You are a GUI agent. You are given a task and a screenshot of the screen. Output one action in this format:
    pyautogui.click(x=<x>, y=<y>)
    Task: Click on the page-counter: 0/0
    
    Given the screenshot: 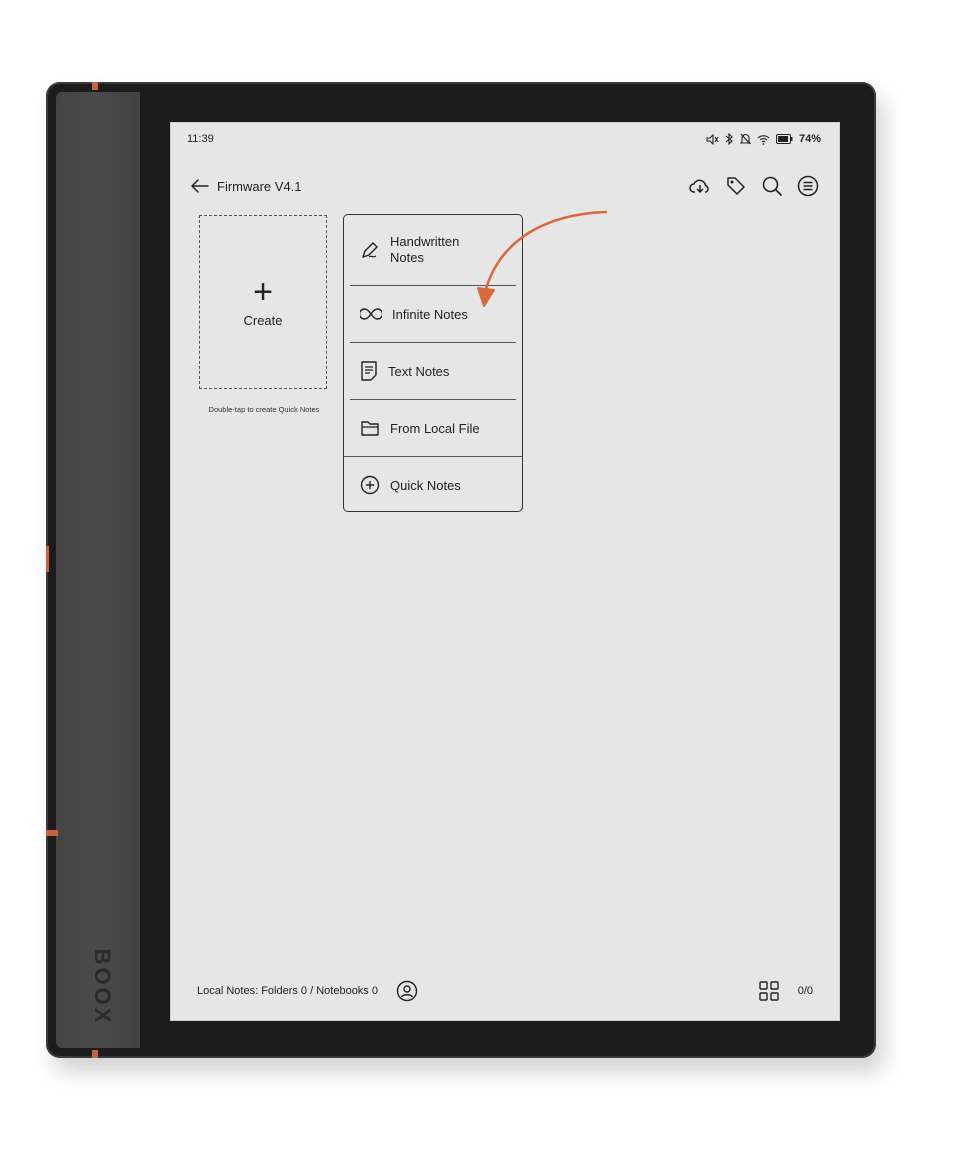 What is the action you would take?
    pyautogui.click(x=805, y=991)
    